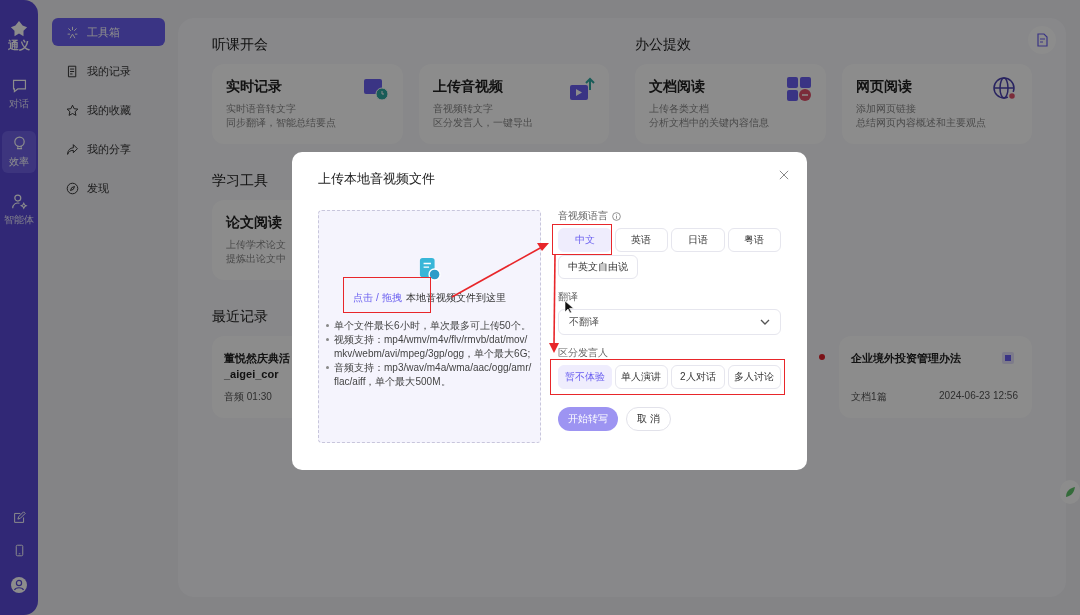 Image resolution: width=1080 pixels, height=615 pixels. I want to click on section-title: 最近记录, so click(240, 317).